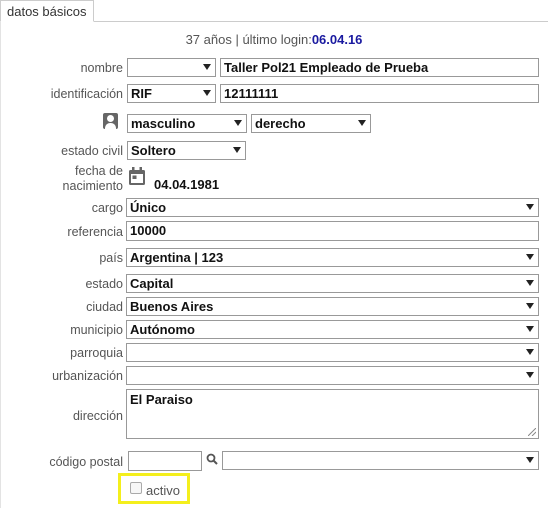 The image size is (548, 508). Describe the element at coordinates (337, 39) in the screenshot. I see `last-login-date: 06.04.16` at that location.